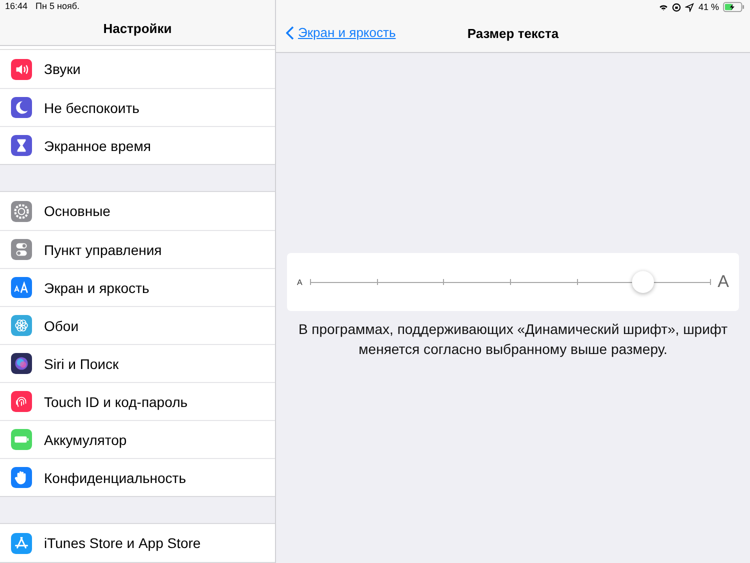  I want to click on settings-row-label: Touch ID и код-пароль, so click(116, 402).